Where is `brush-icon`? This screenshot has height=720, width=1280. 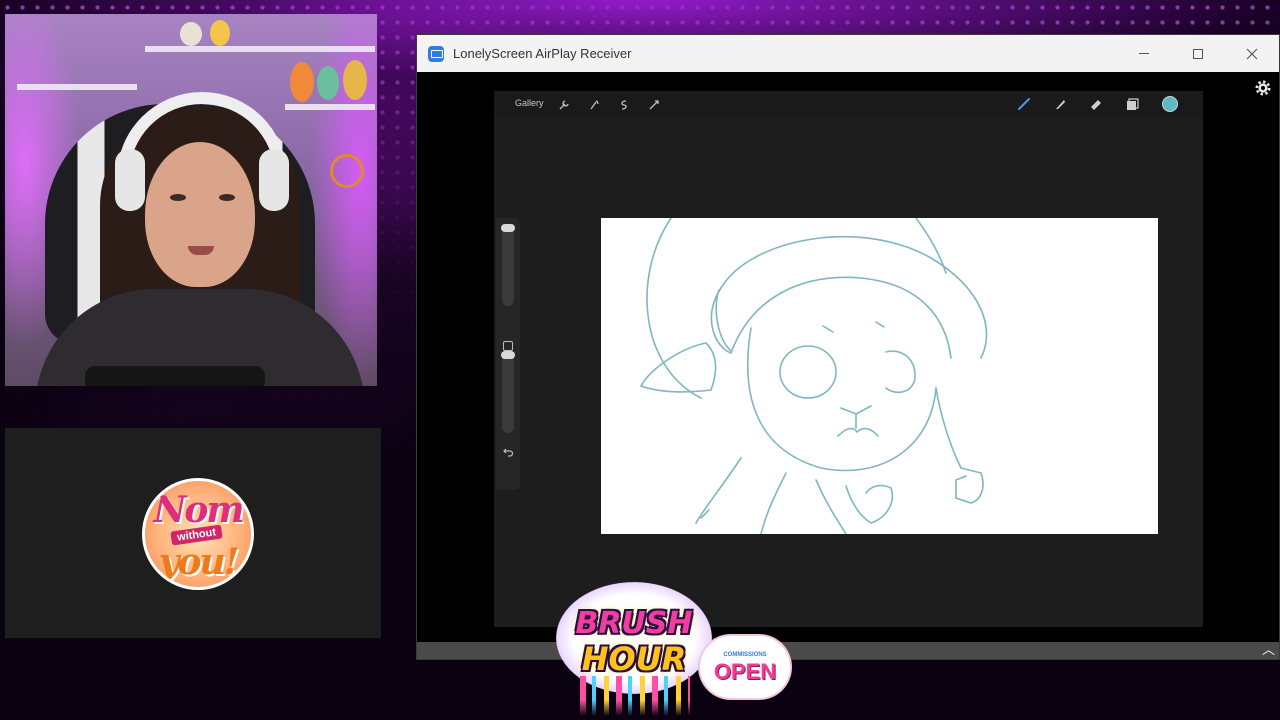 brush-icon is located at coordinates (1024, 104).